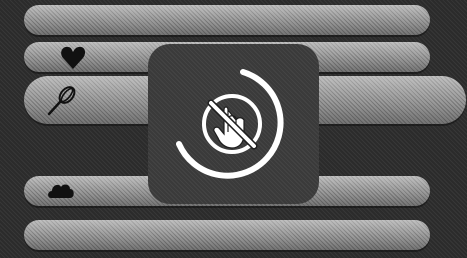  I want to click on heart-icon, so click(73, 57).